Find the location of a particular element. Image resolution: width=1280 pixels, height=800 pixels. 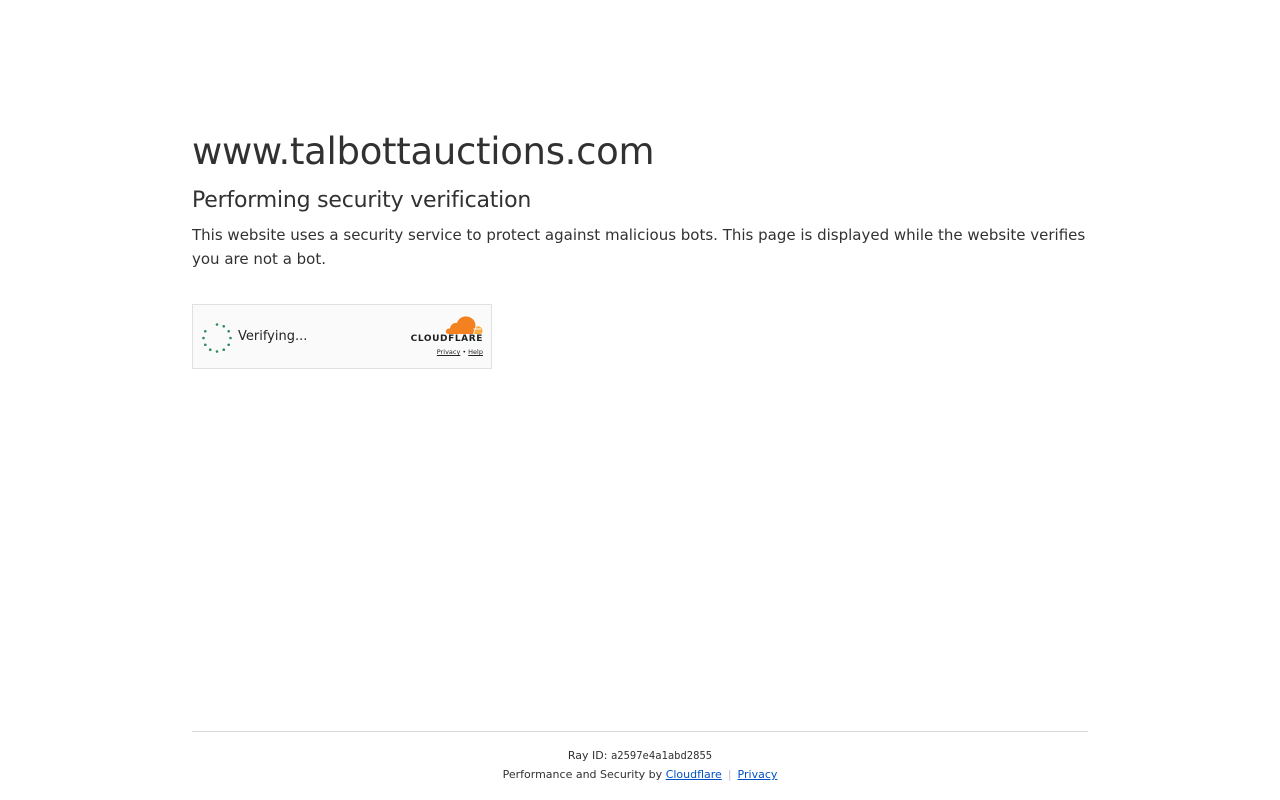

footer-divider is located at coordinates (640, 731).